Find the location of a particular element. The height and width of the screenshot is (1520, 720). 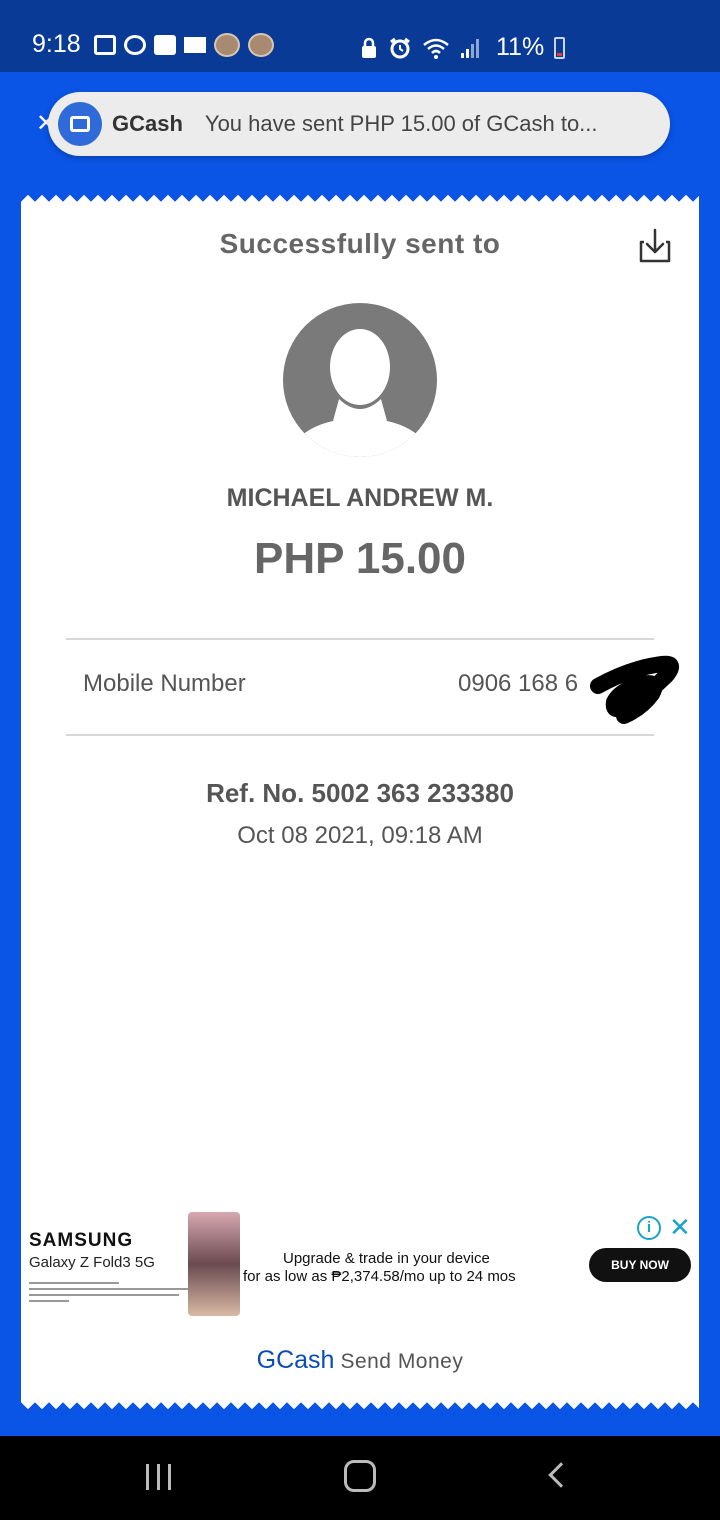

avatar is located at coordinates (360, 380).